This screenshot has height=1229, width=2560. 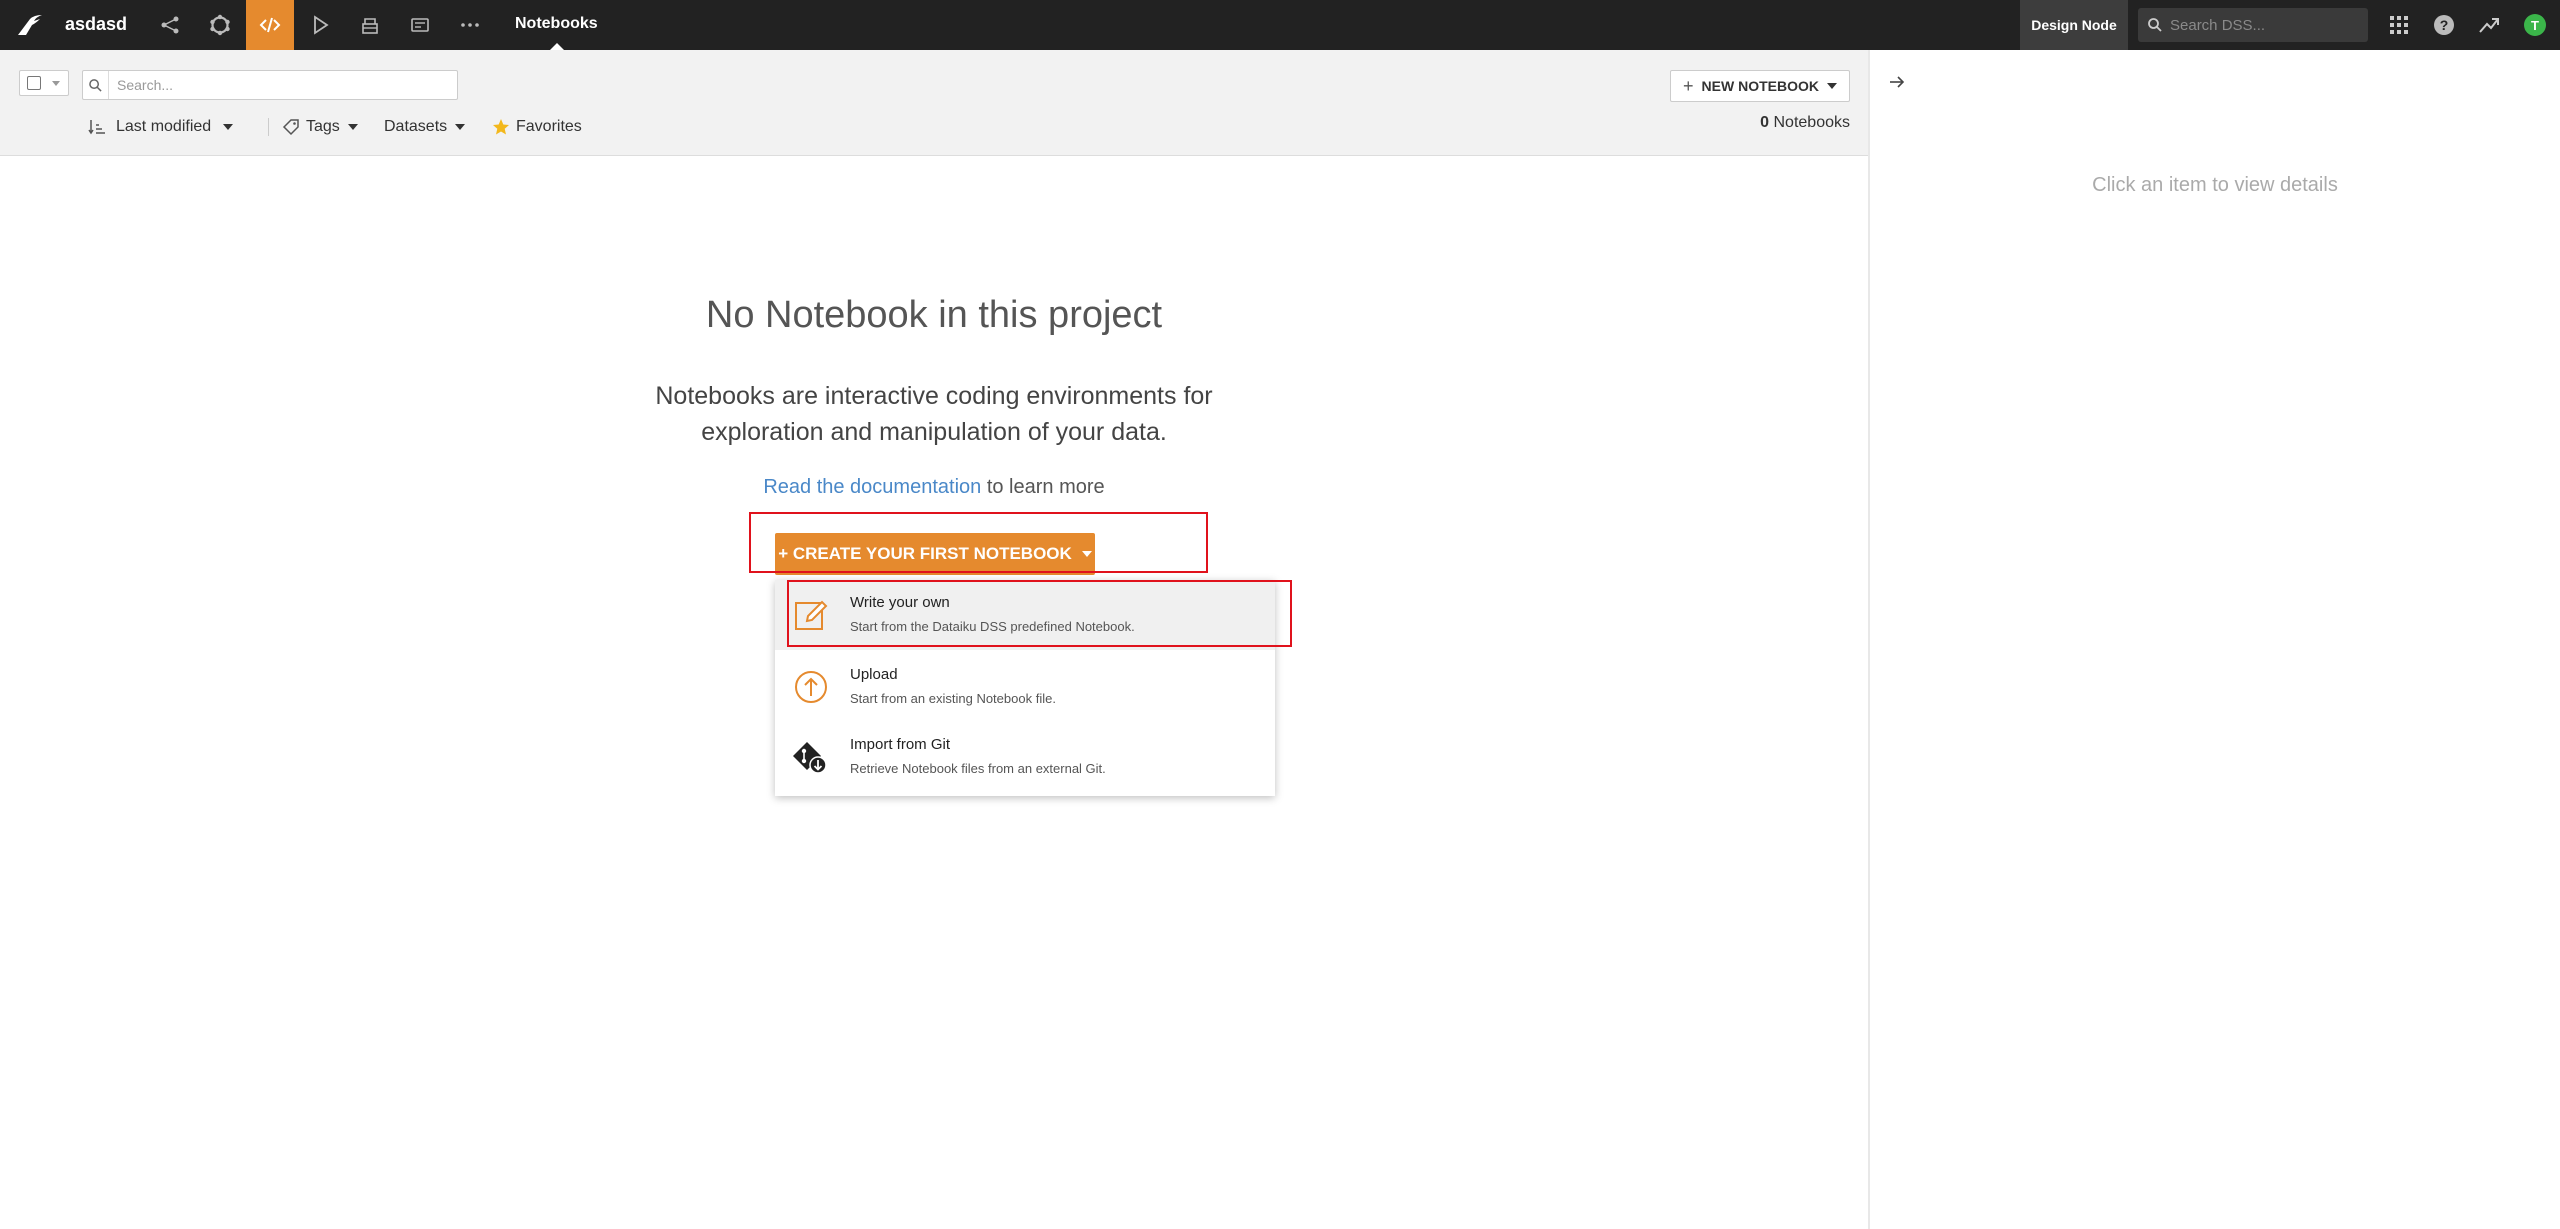 What do you see at coordinates (1043, 487) in the screenshot?
I see `learn-more-suffix: to learn more` at bounding box center [1043, 487].